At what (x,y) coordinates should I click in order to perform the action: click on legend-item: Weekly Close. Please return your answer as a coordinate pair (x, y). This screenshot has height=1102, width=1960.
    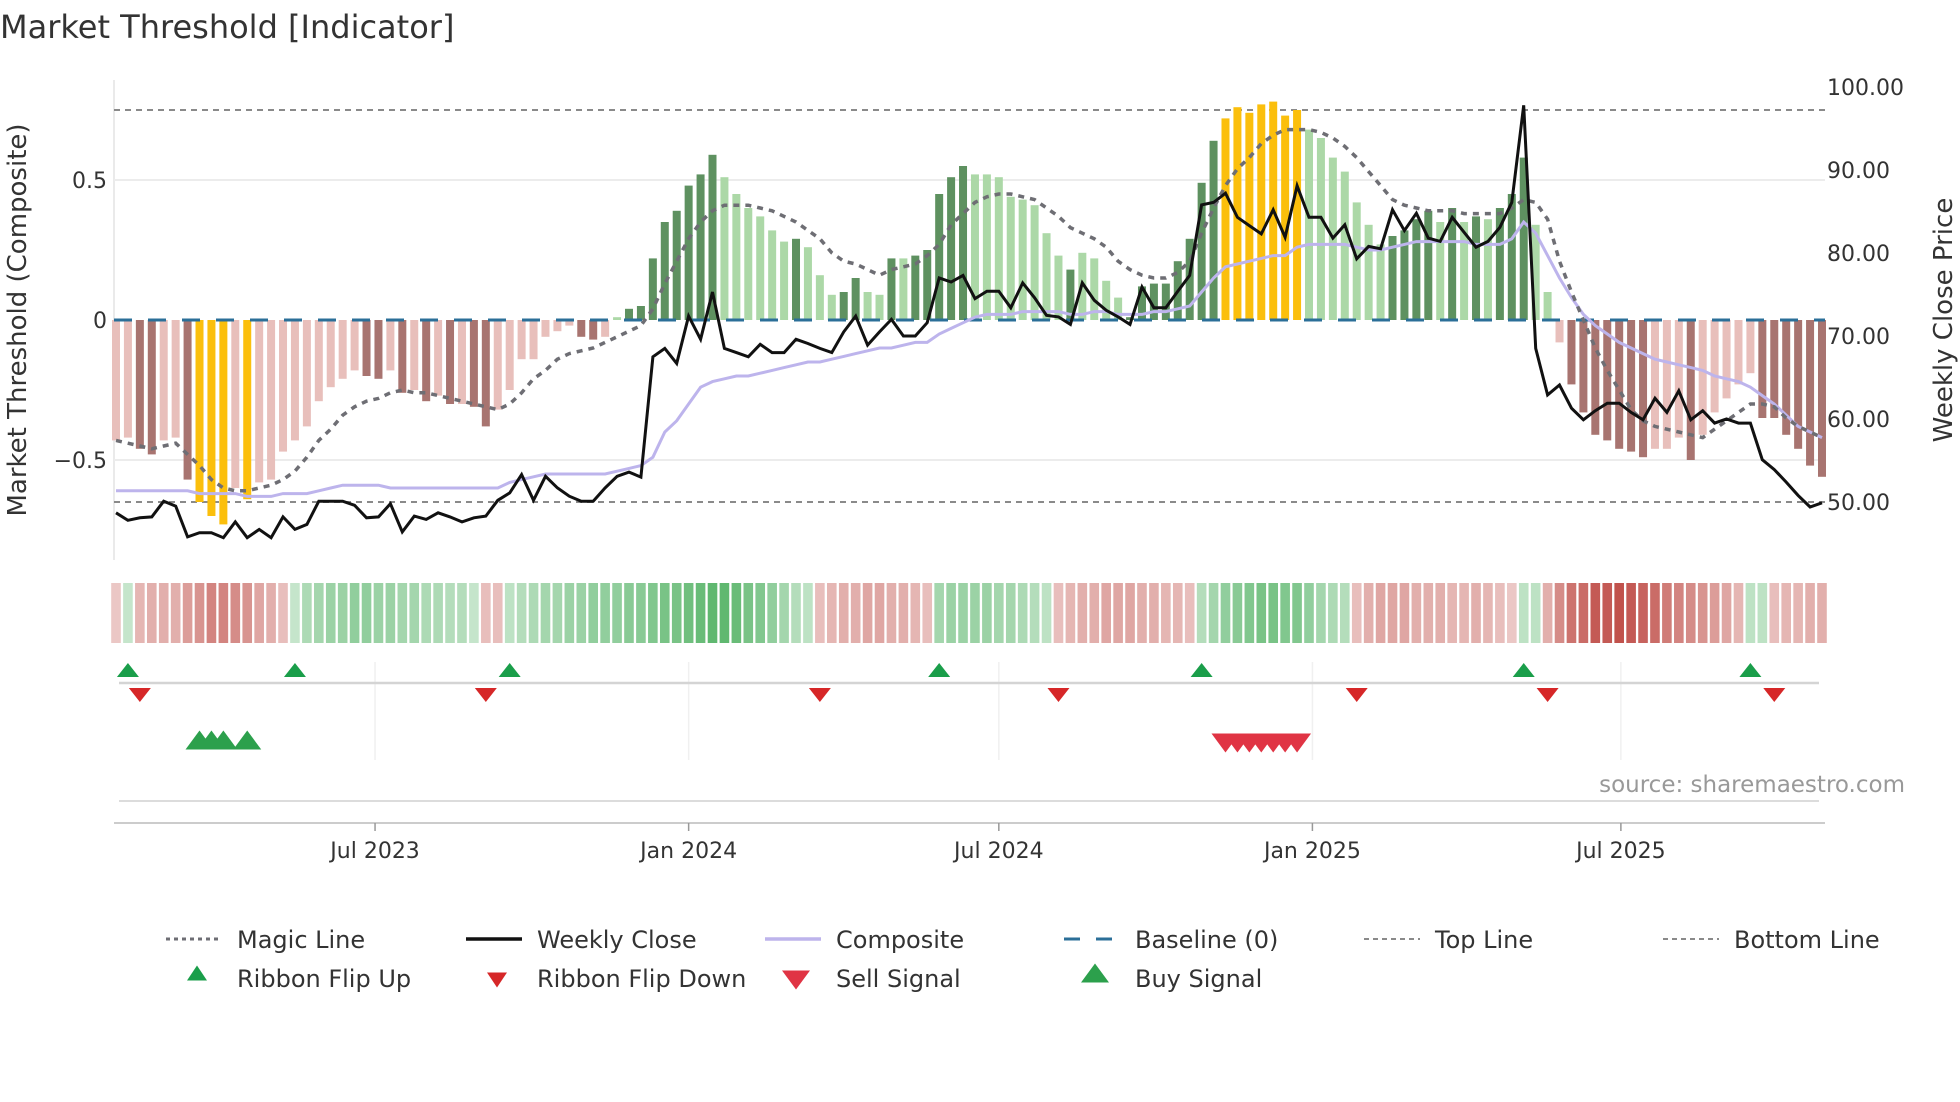
    Looking at the image, I should click on (581, 940).